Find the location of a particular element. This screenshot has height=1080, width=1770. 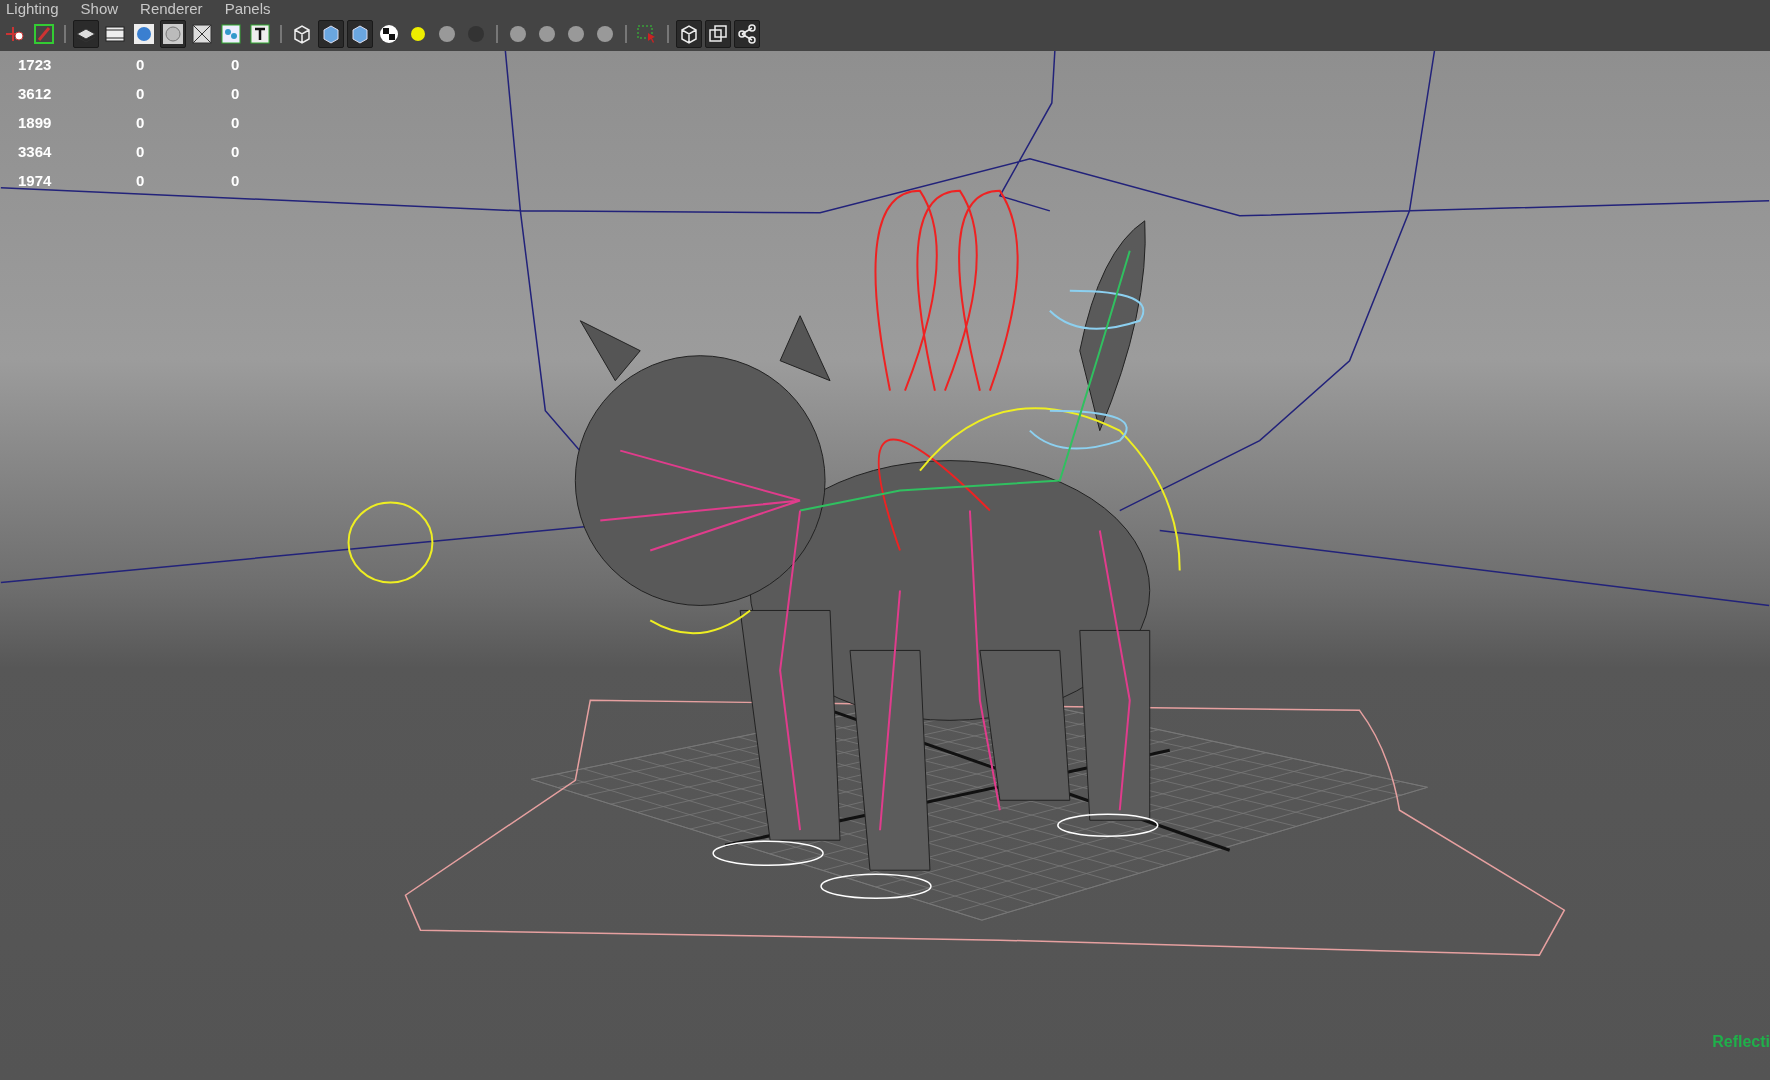

checker-icon is located at coordinates (389, 34).